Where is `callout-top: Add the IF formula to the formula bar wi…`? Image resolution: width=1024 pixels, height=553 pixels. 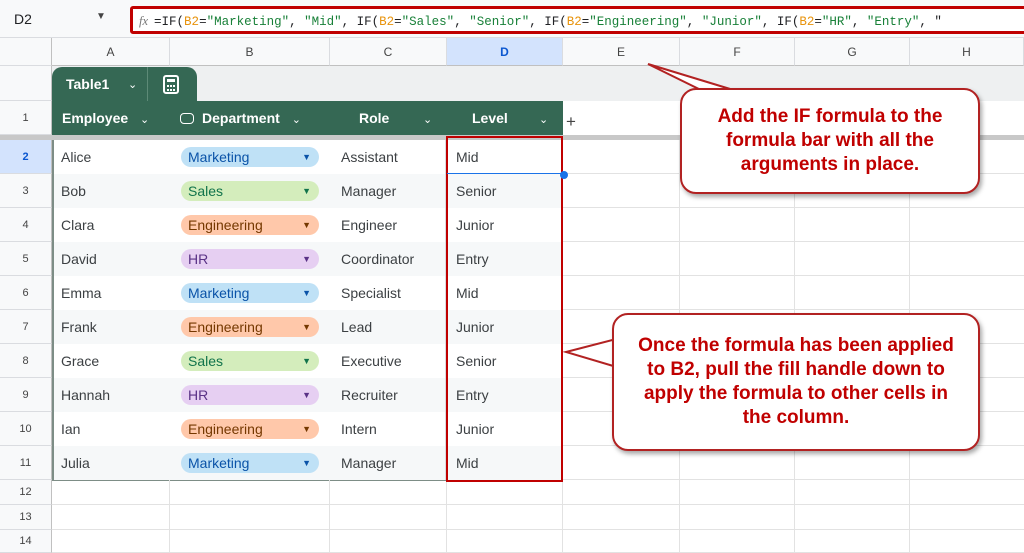 callout-top: Add the IF formula to the formula bar wi… is located at coordinates (830, 141).